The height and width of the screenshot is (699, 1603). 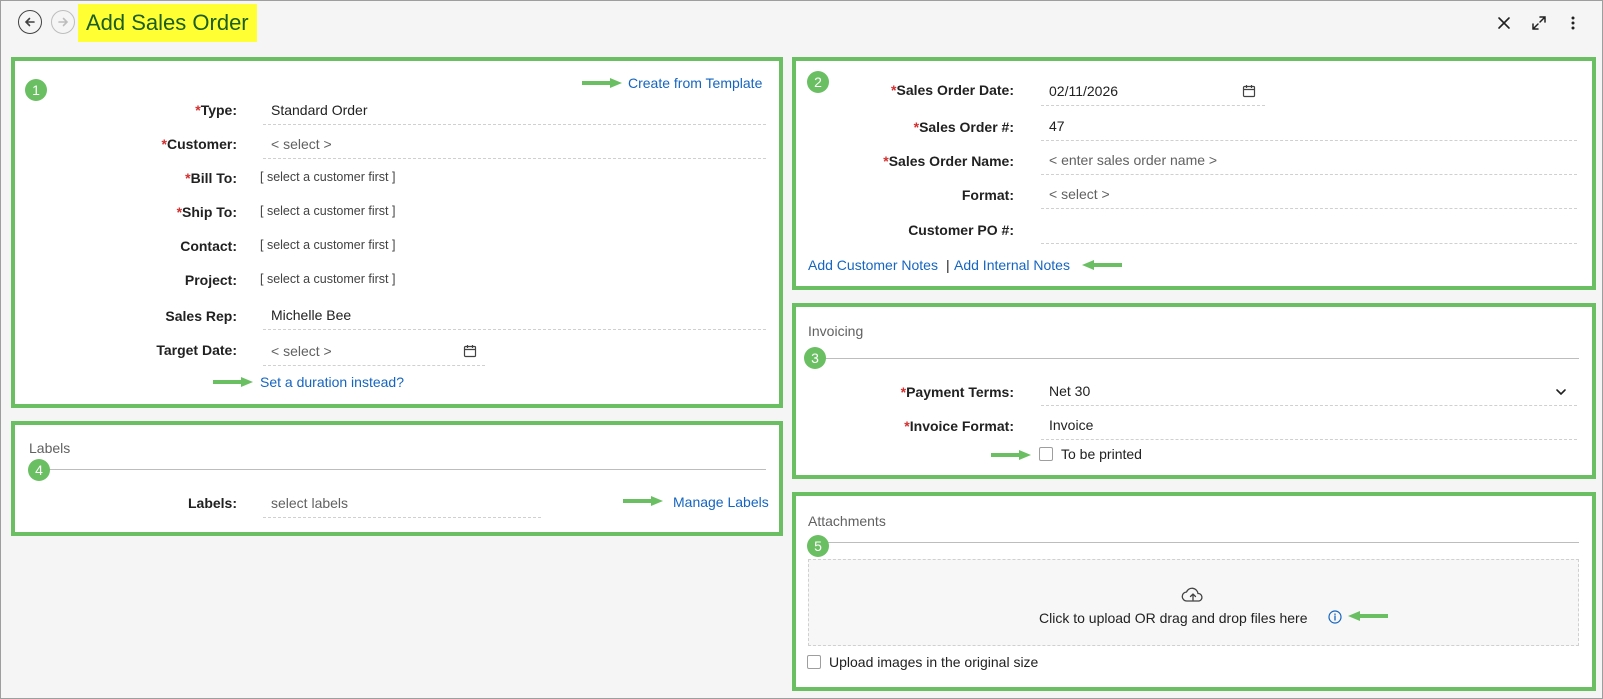 What do you see at coordinates (328, 177) in the screenshot?
I see `bill-to-value: [ select a customer first ]` at bounding box center [328, 177].